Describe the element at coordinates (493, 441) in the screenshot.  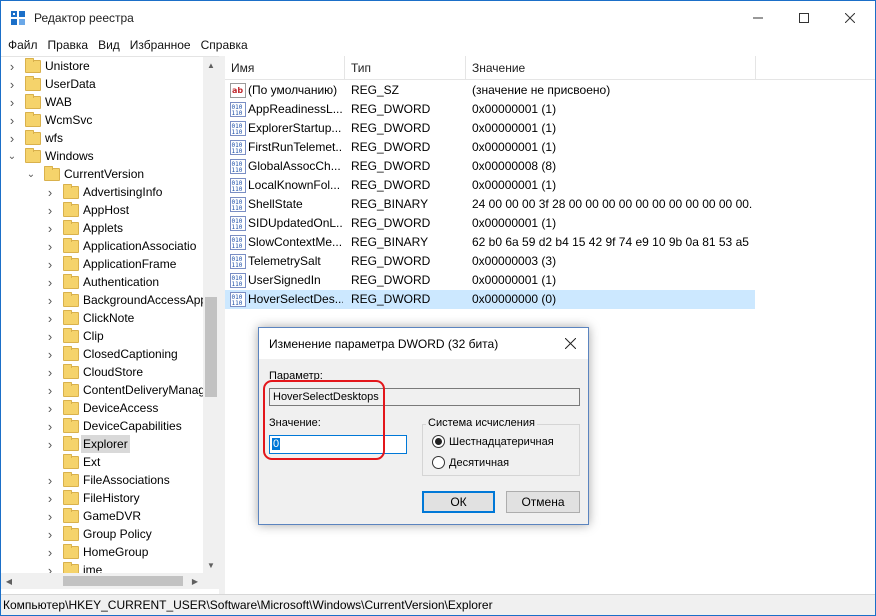
I see `radio-hexadecimal: Шестнадцатеричная` at that location.